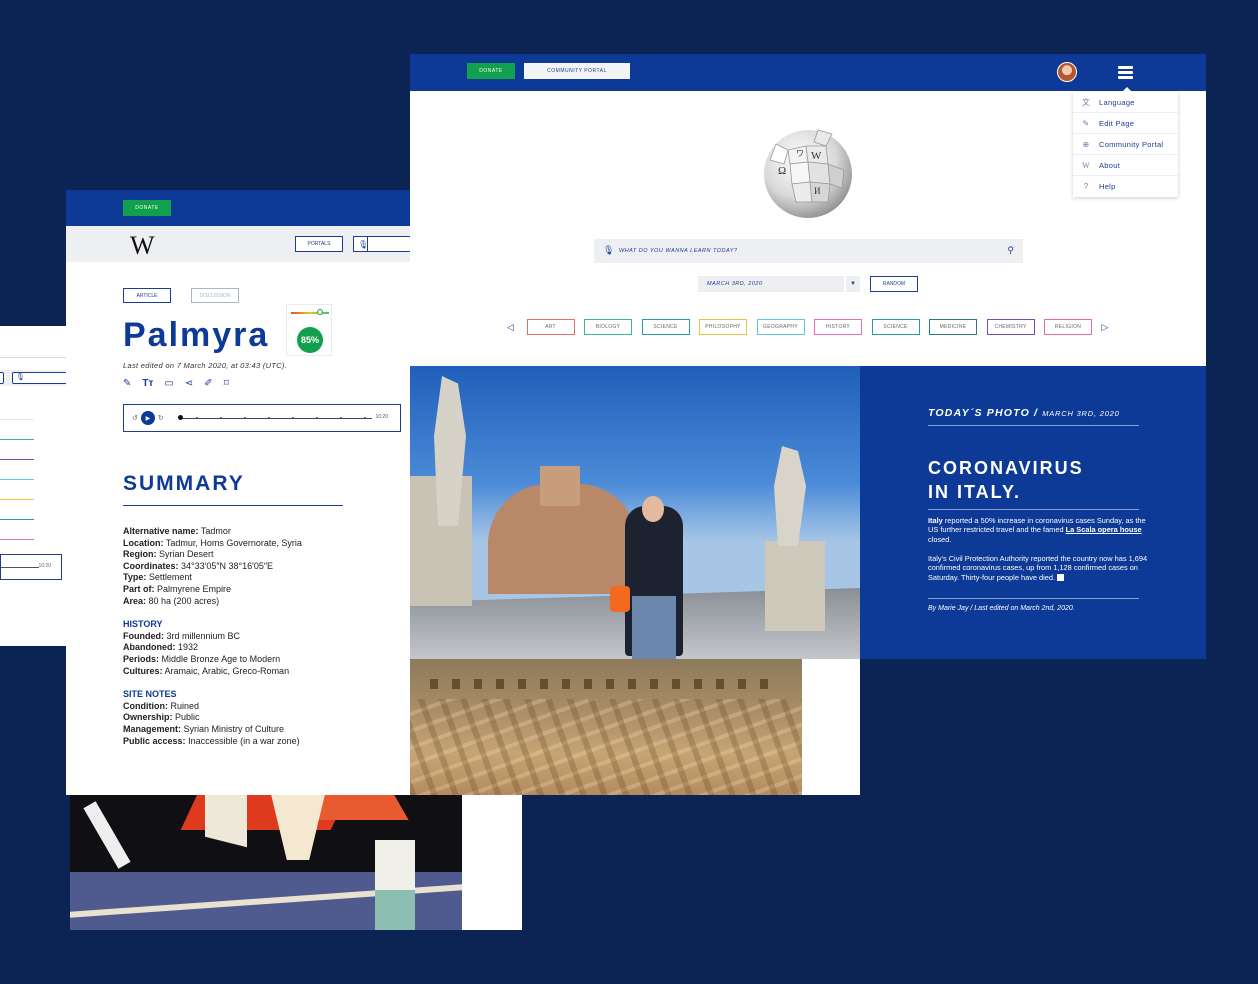  Describe the element at coordinates (215, 295) in the screenshot. I see `tab-discussion: DISCUSSION` at that location.